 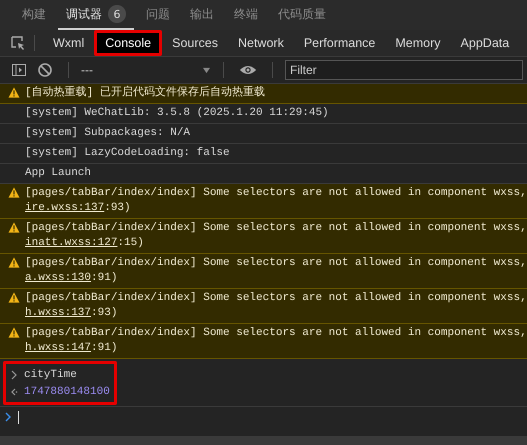 What do you see at coordinates (340, 43) in the screenshot?
I see `devtools-tab: Performance` at bounding box center [340, 43].